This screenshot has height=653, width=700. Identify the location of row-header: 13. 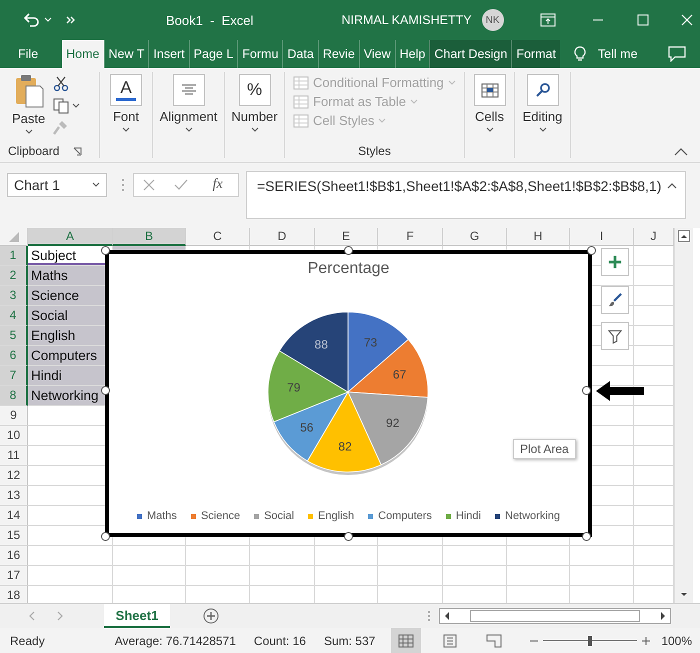
(14, 496).